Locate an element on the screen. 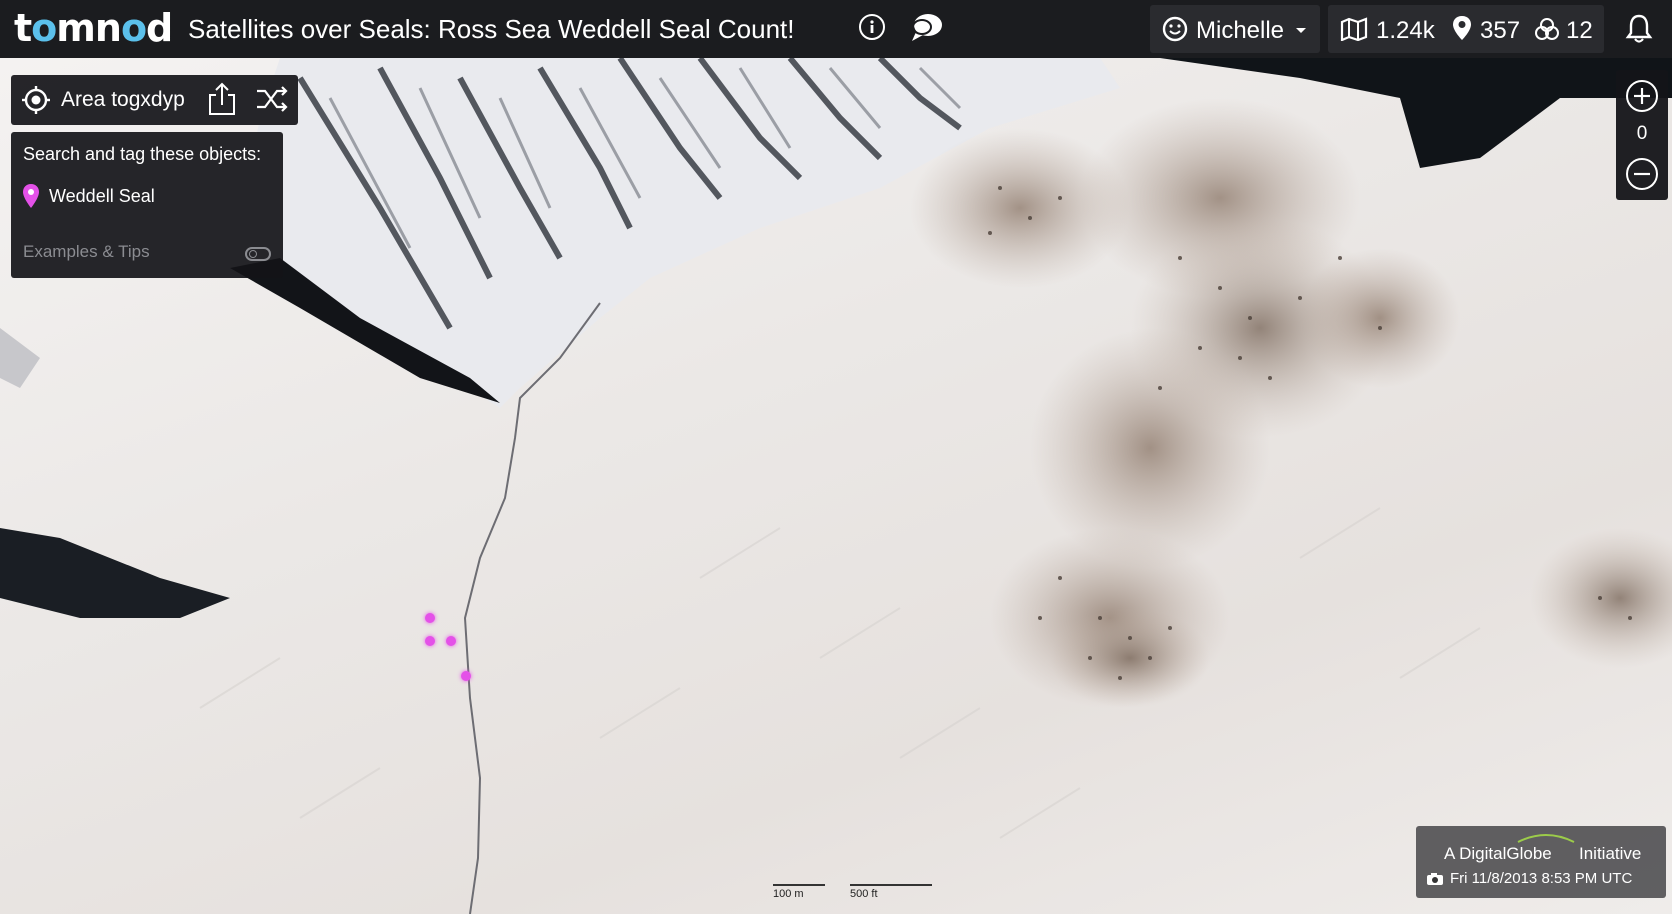 The width and height of the screenshot is (1672, 914). user-stats: 1.24k 357 12 is located at coordinates (1466, 29).